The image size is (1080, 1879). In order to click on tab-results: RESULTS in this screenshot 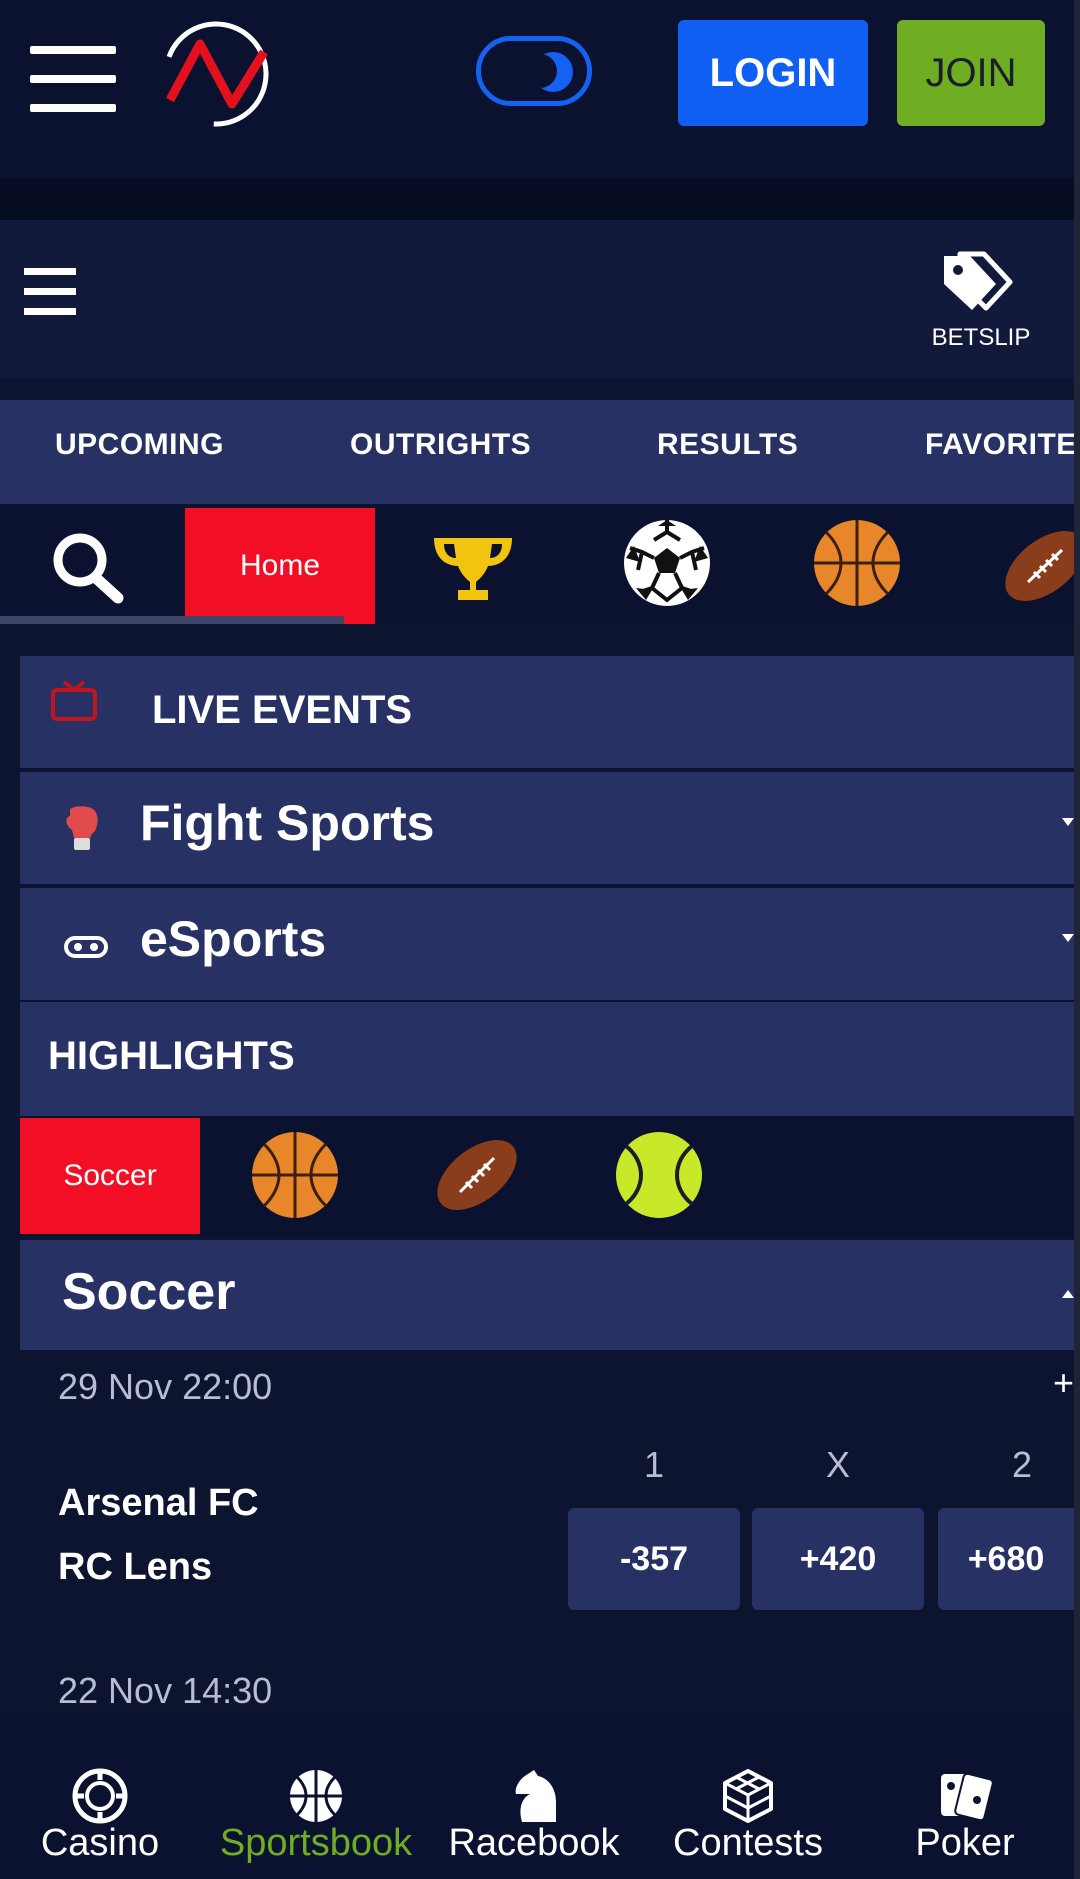, I will do `click(727, 445)`.